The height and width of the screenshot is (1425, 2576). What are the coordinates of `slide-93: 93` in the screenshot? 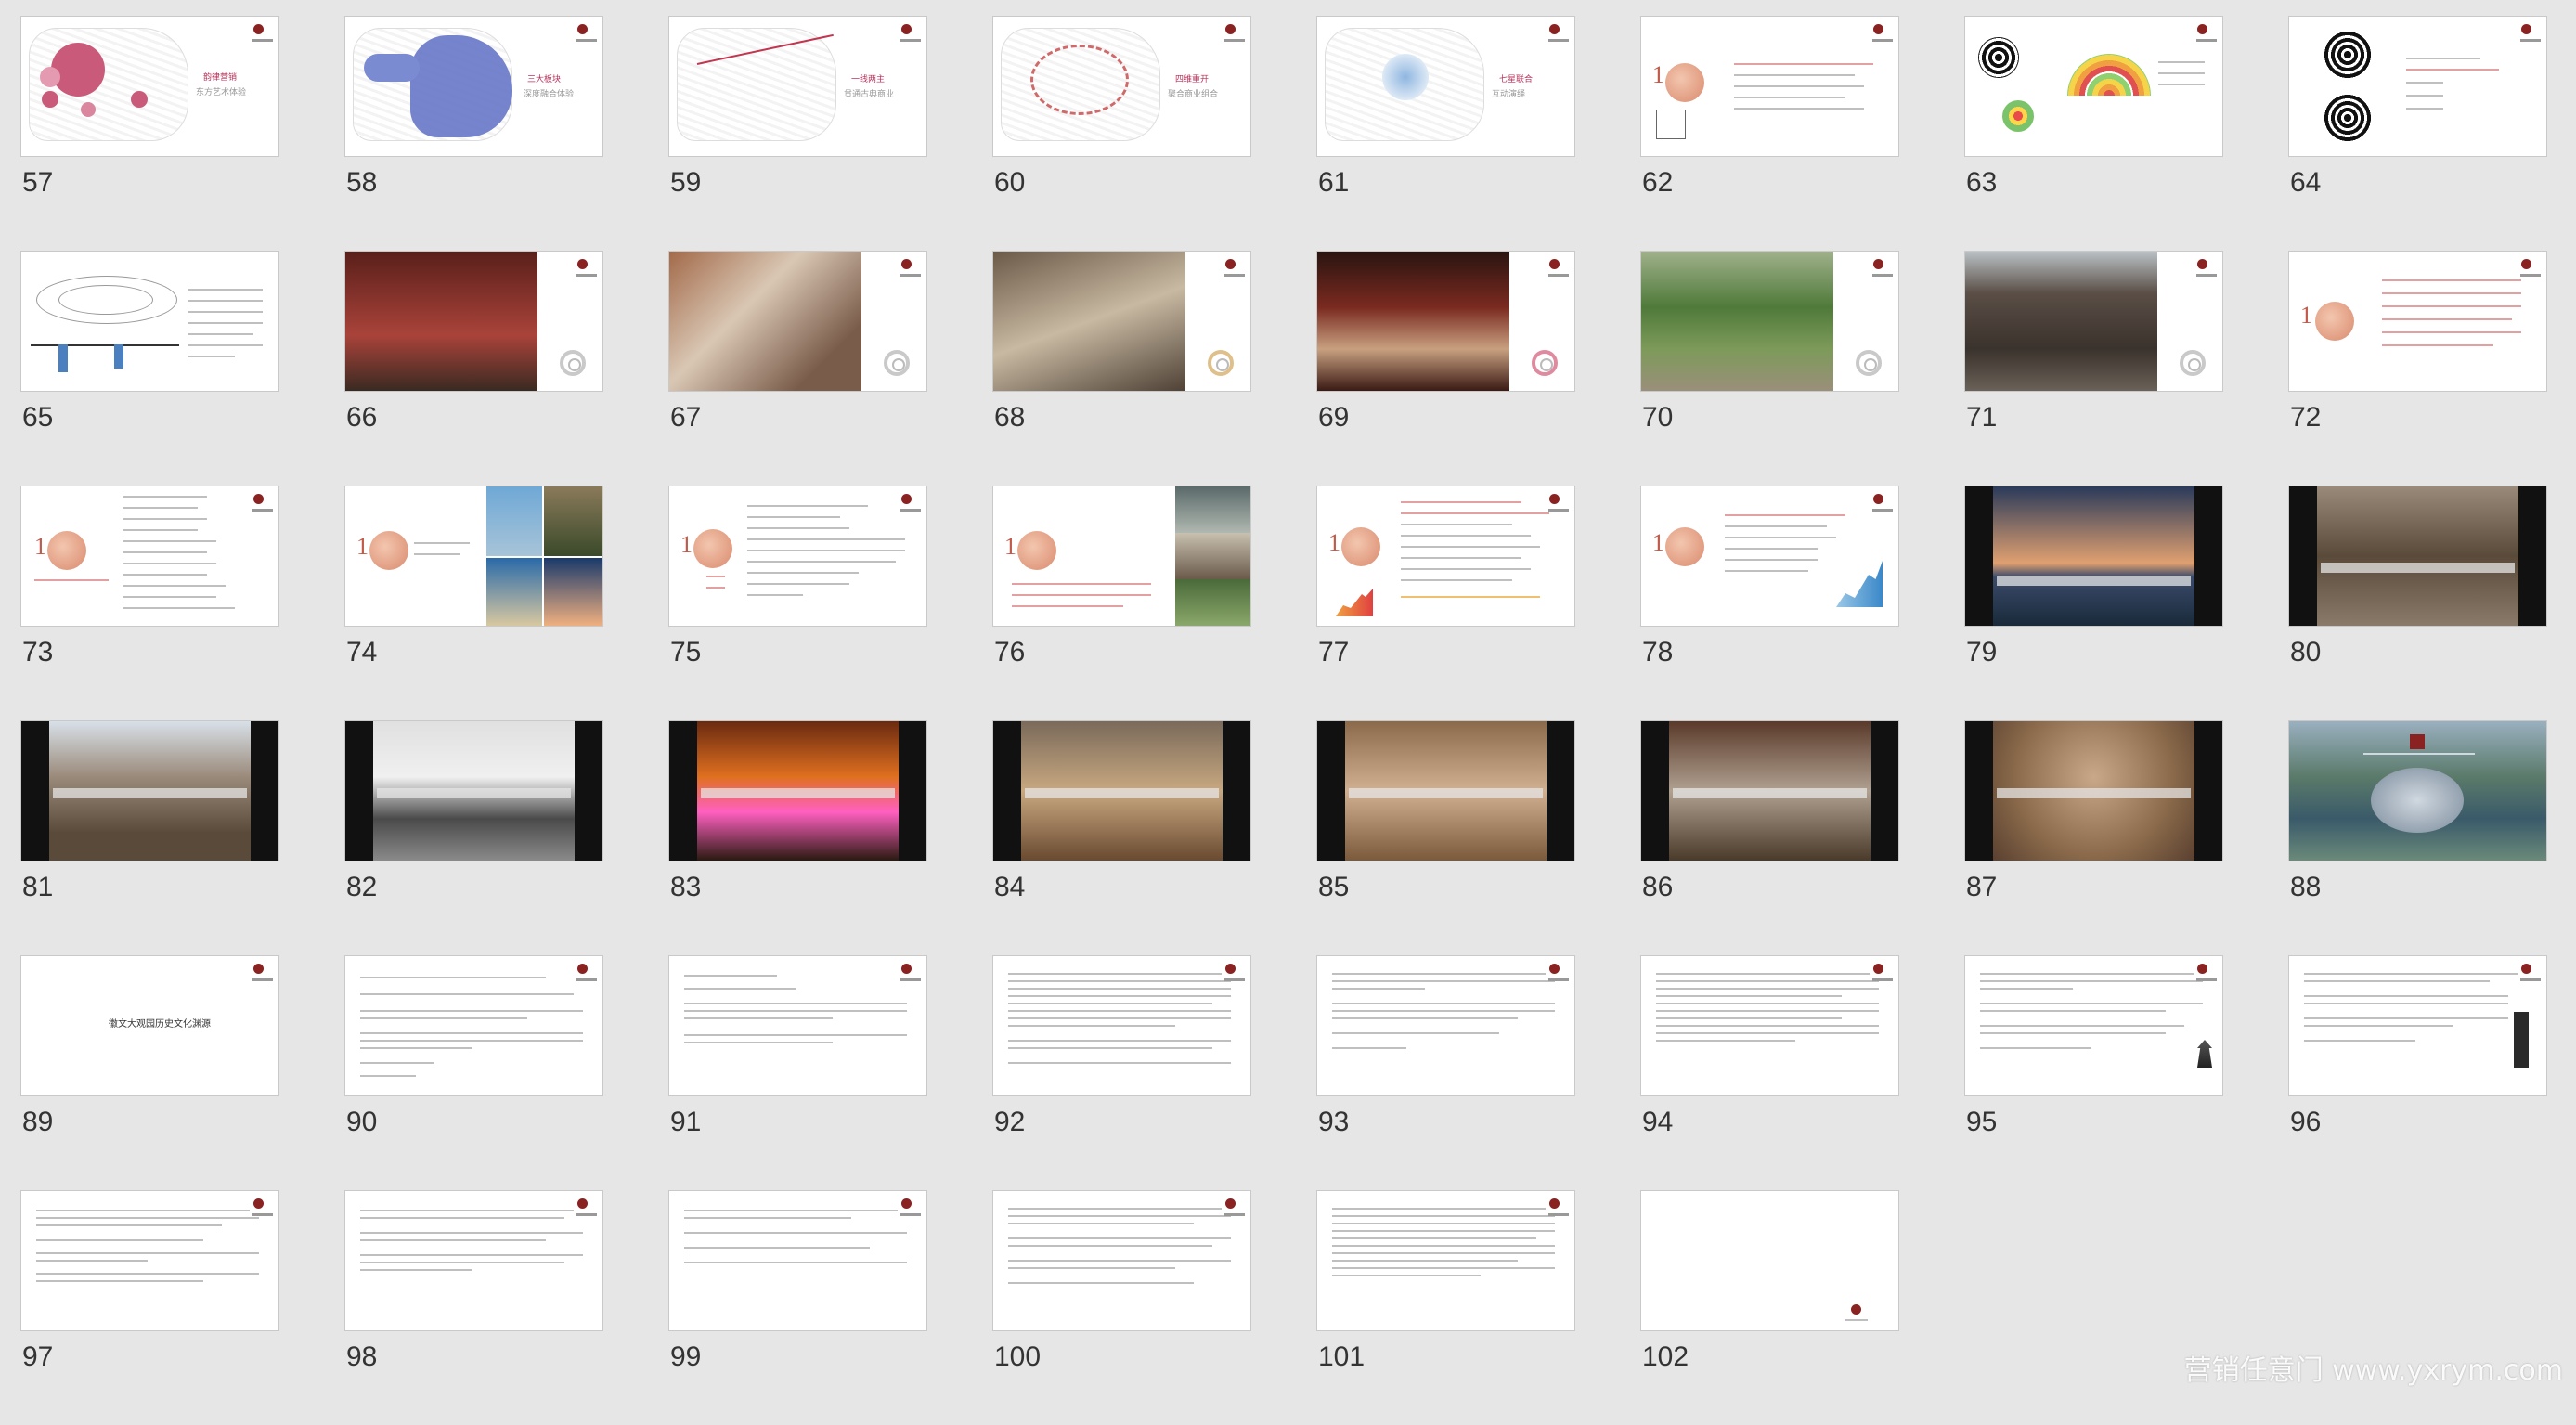 It's located at (1445, 1072).